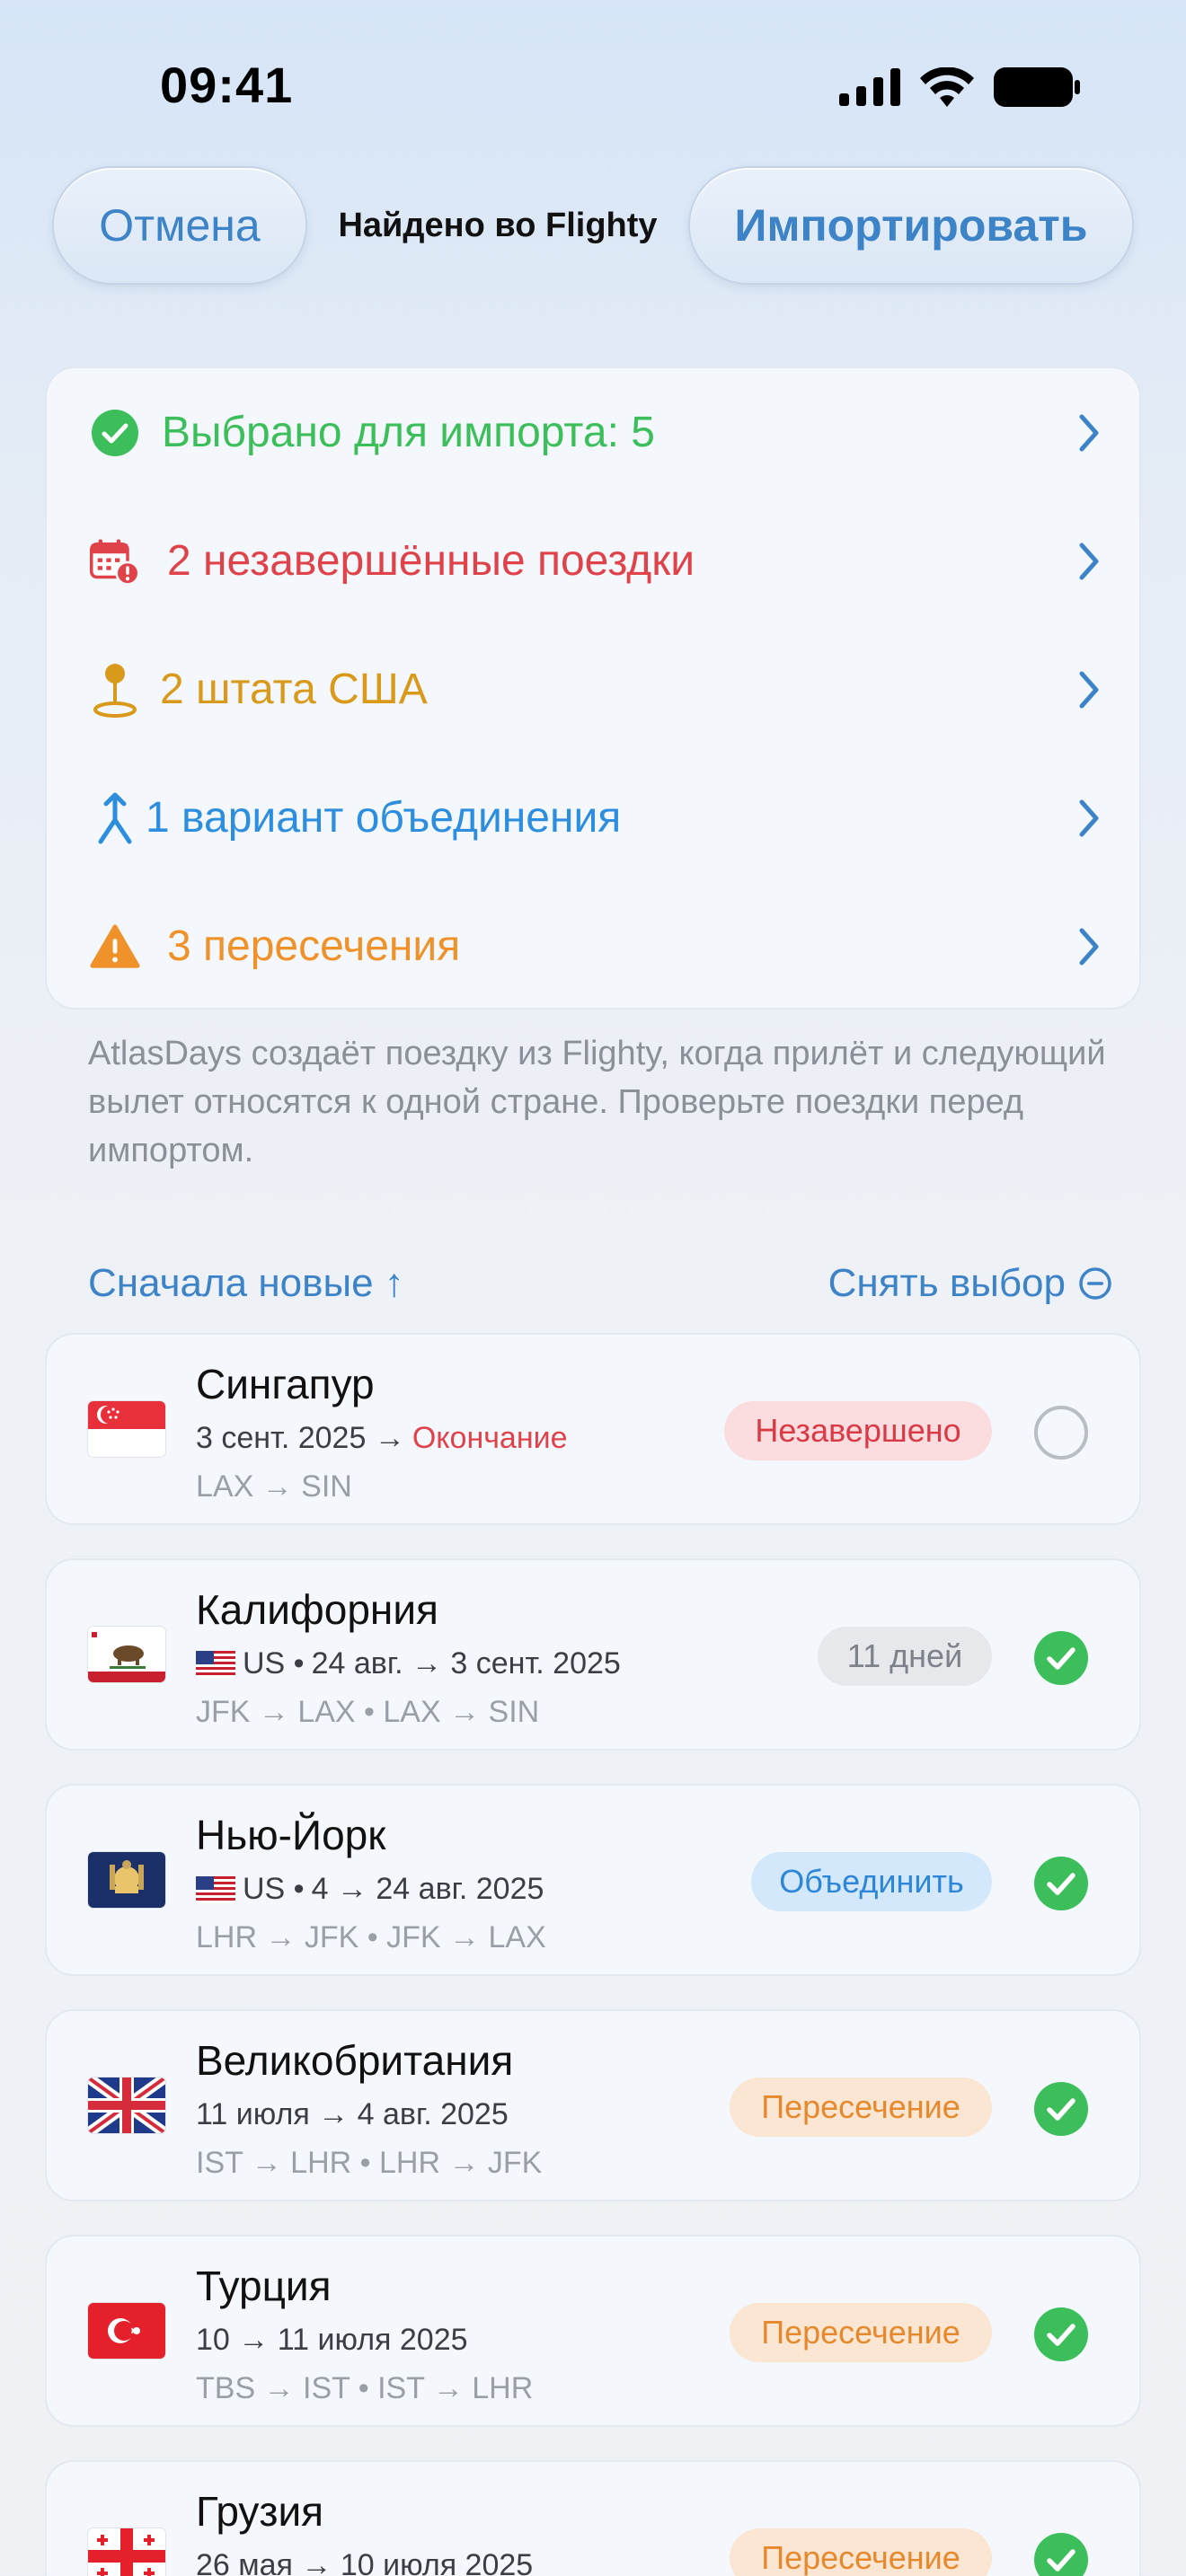  I want to click on trip-route: TBS → IST • IST → LHR, so click(365, 2388).